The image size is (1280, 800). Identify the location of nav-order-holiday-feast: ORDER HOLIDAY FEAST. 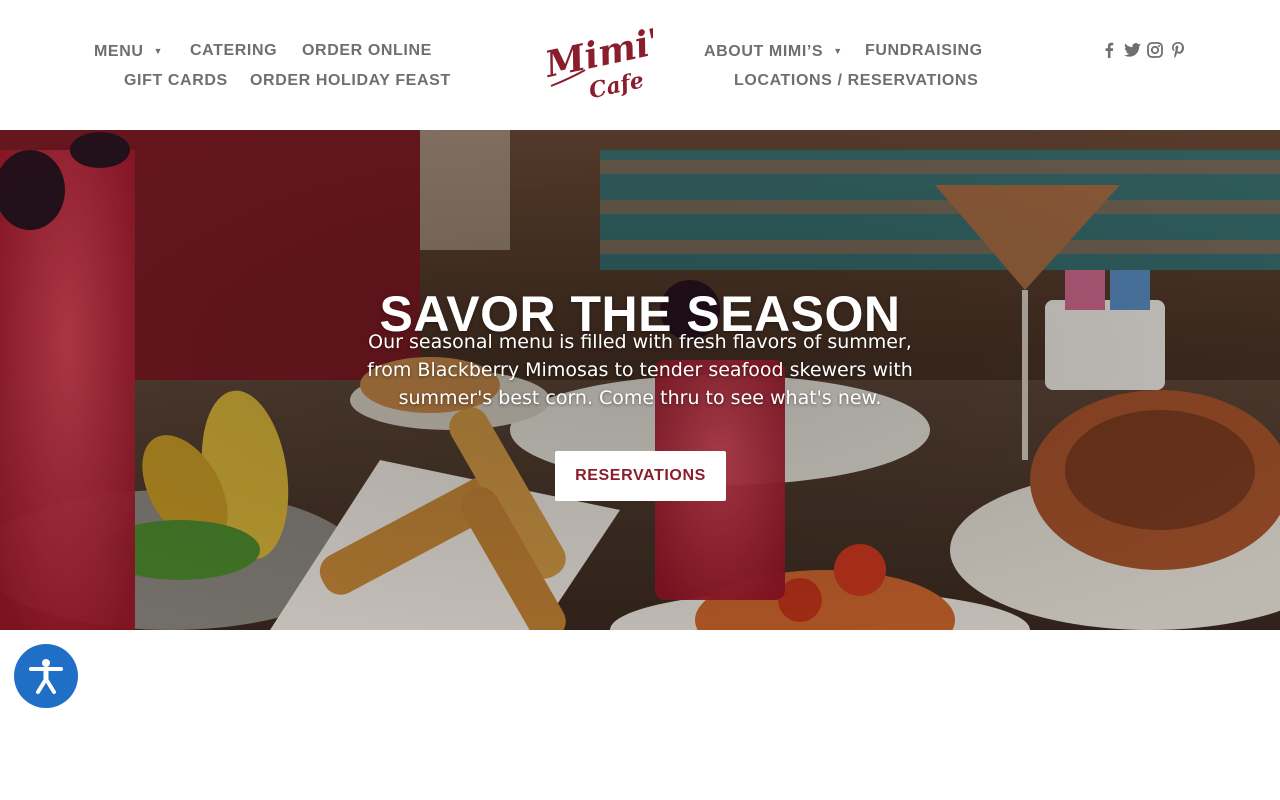
(350, 81).